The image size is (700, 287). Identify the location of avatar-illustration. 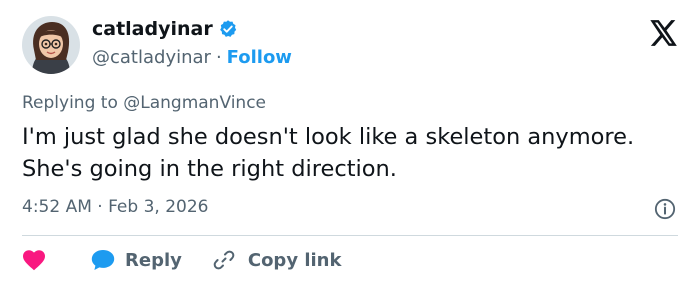
(51, 45).